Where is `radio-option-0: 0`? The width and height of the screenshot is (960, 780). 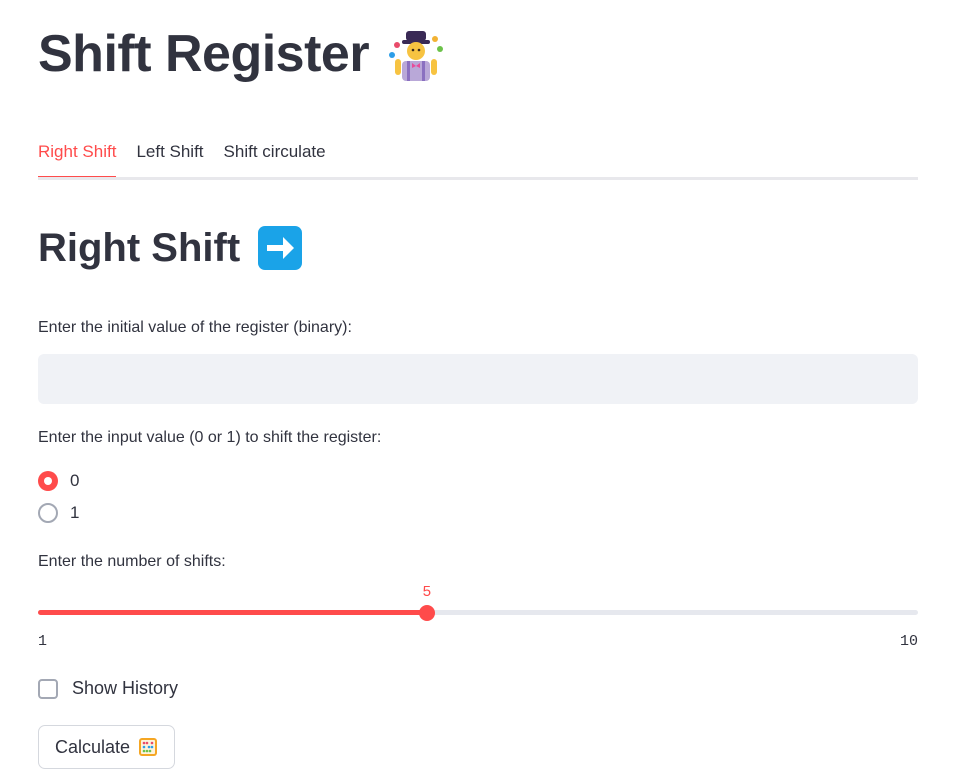 radio-option-0: 0 is located at coordinates (58, 481).